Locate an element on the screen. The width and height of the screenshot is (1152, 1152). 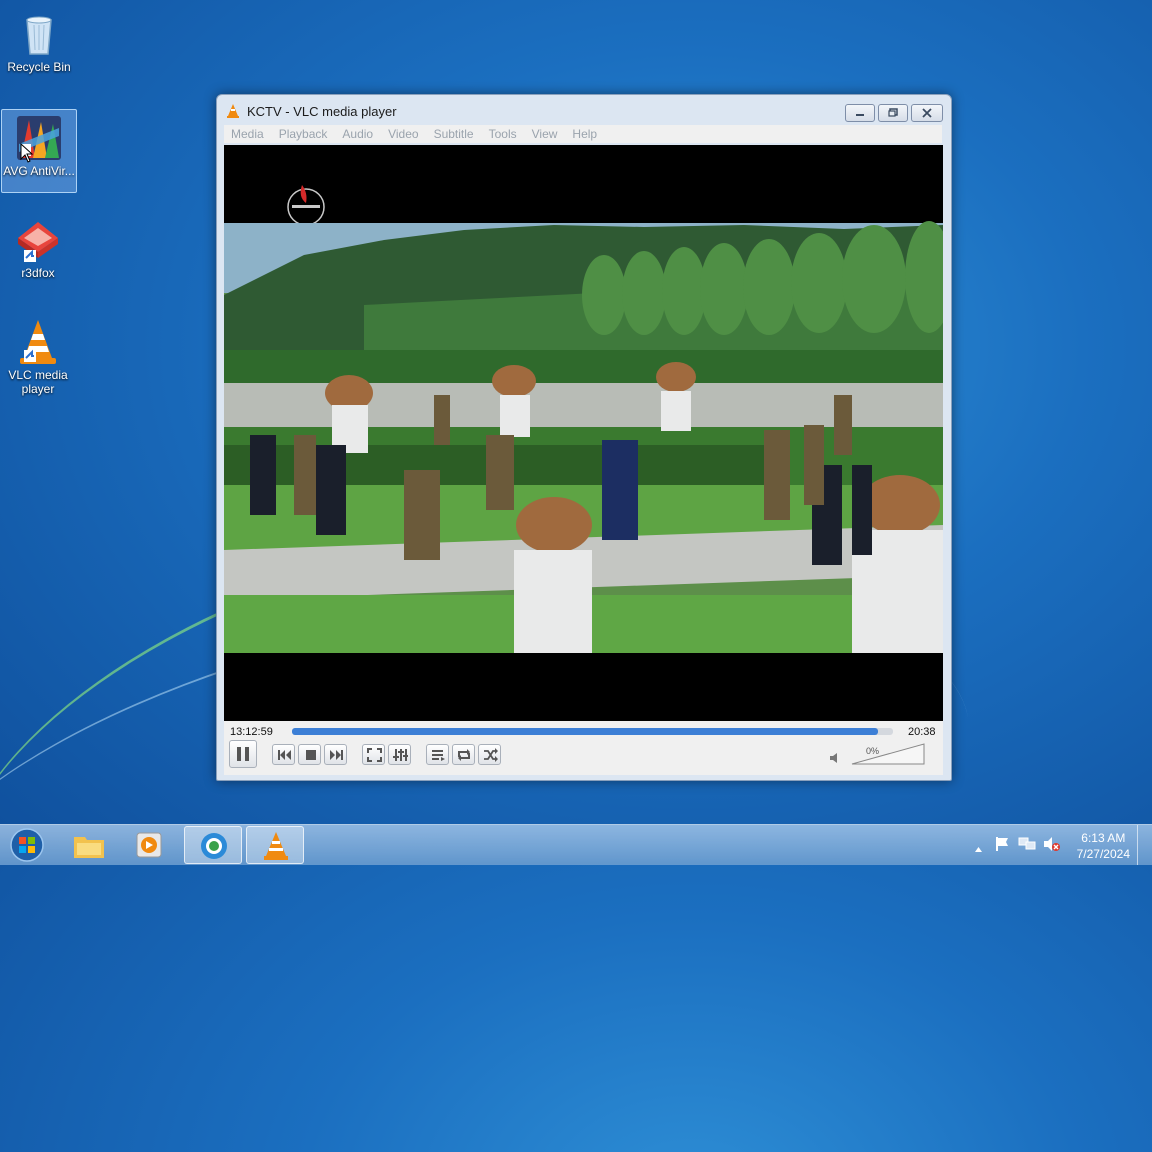
previous-icon is located at coordinates (284, 755).